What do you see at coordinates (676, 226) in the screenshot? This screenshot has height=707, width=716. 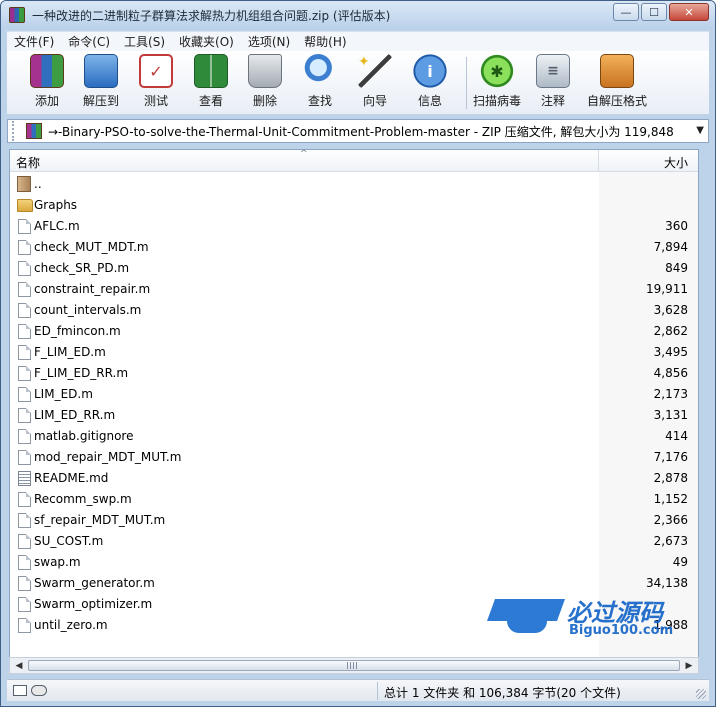 I see `file-size: 360` at bounding box center [676, 226].